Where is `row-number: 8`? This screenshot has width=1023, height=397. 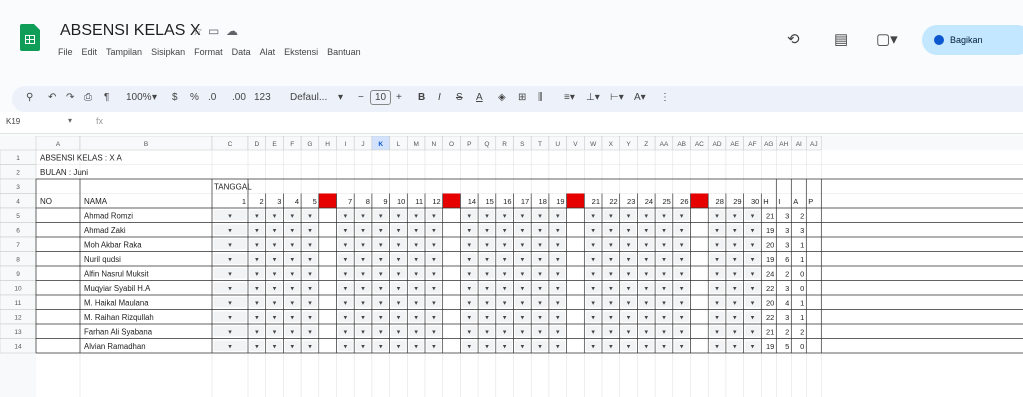 row-number: 8 is located at coordinates (18, 260).